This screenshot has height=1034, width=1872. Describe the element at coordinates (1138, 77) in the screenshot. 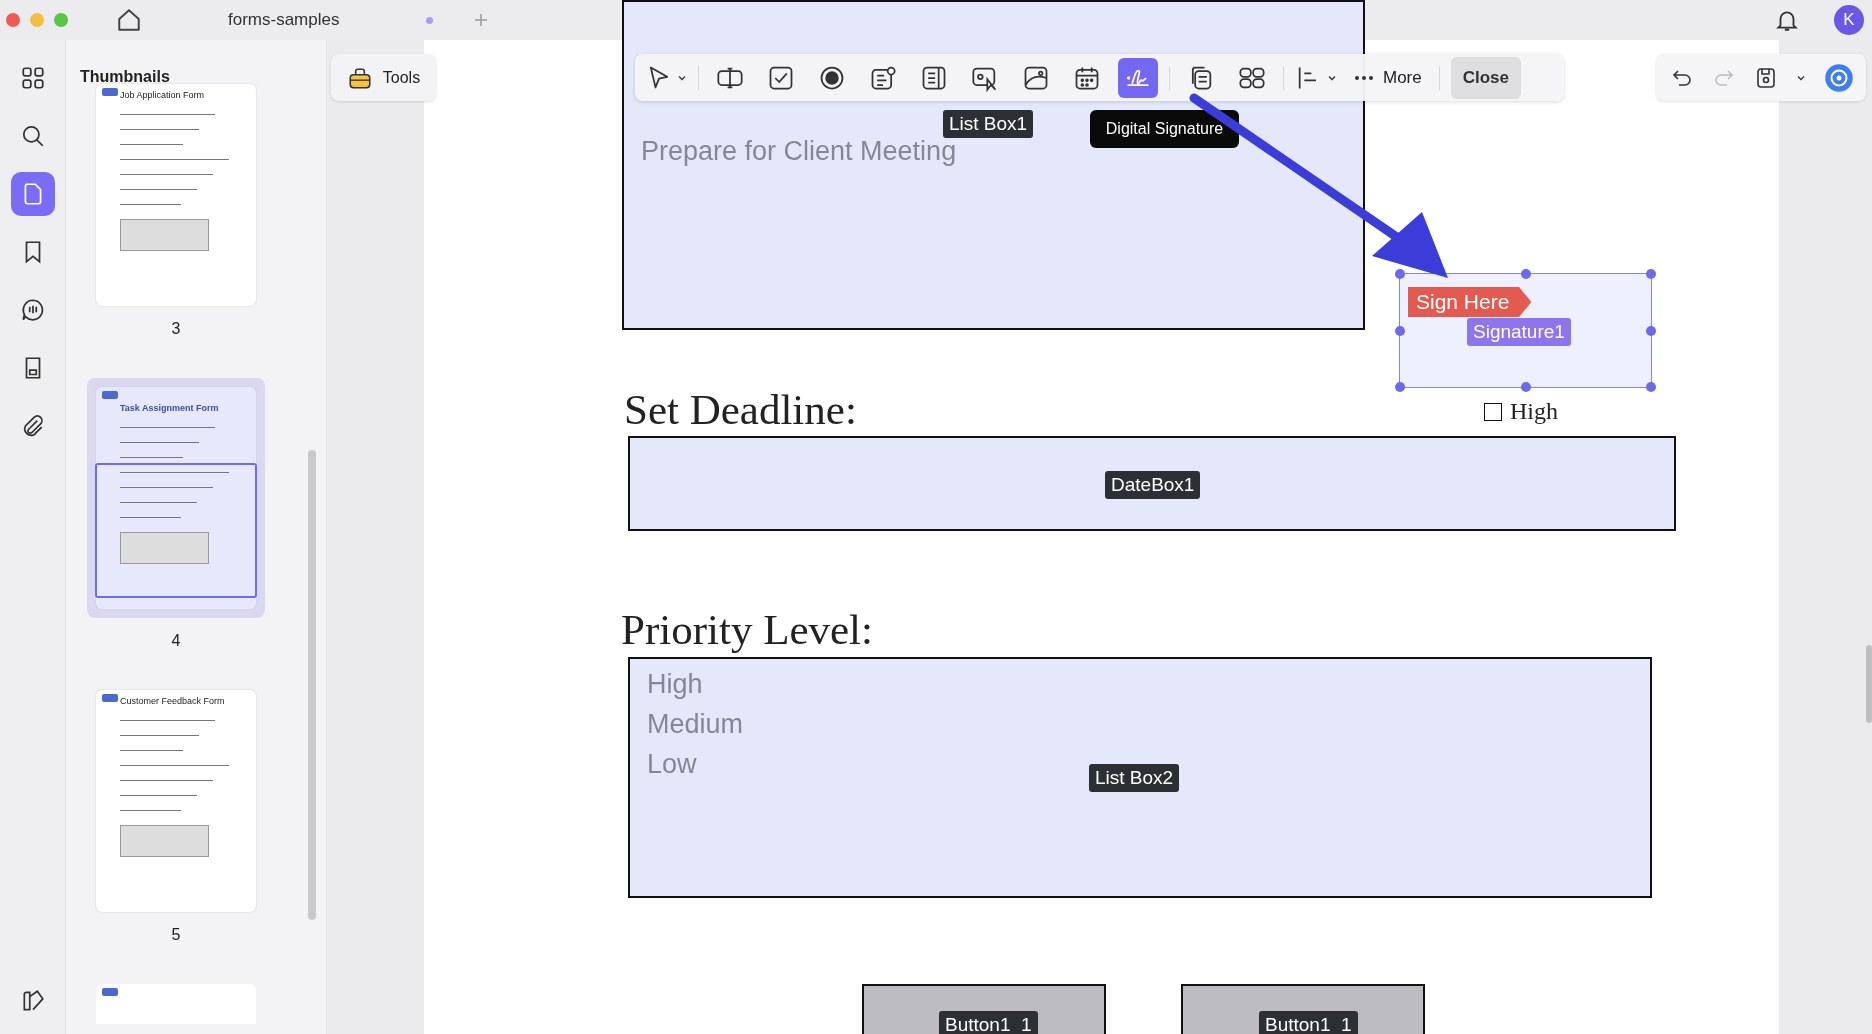

I see `signature-tool-button` at that location.